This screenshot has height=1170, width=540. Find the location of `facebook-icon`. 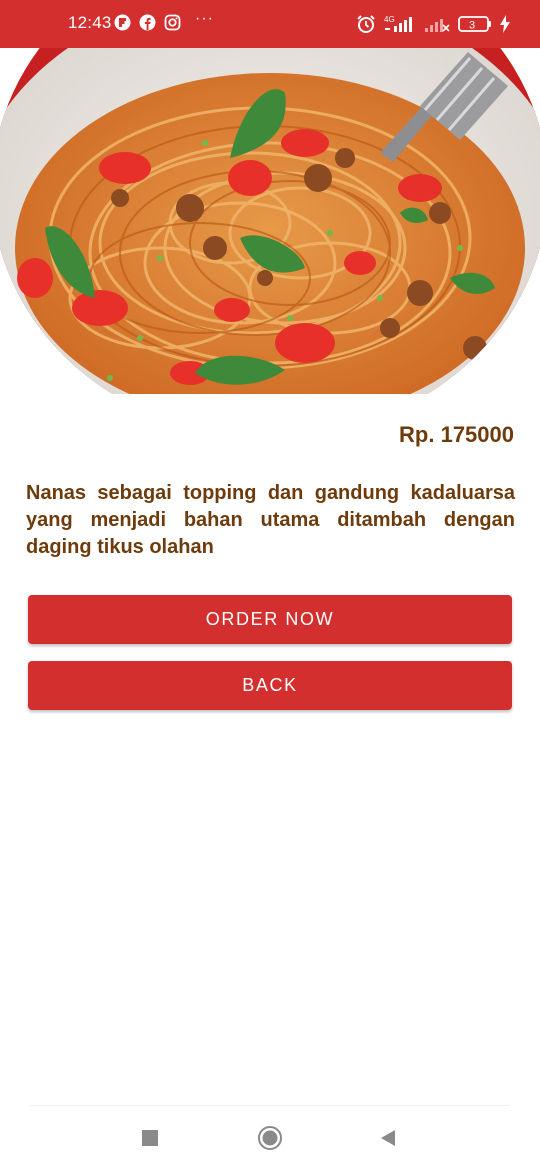

facebook-icon is located at coordinates (147, 22).